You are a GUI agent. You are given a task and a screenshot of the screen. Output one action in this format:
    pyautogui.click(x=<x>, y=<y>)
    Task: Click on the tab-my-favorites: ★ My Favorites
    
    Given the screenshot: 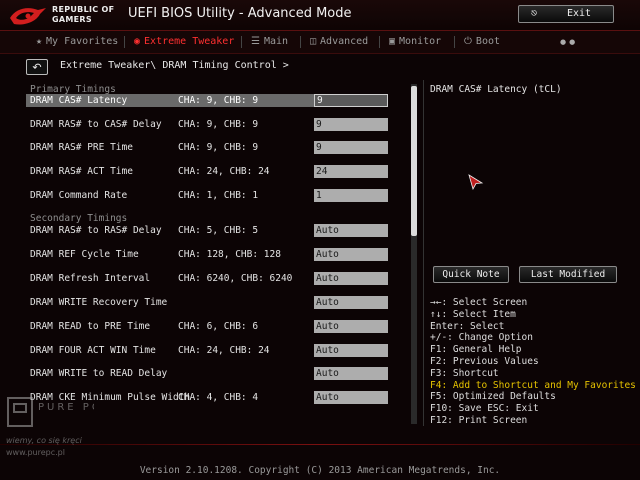 What is the action you would take?
    pyautogui.click(x=77, y=42)
    